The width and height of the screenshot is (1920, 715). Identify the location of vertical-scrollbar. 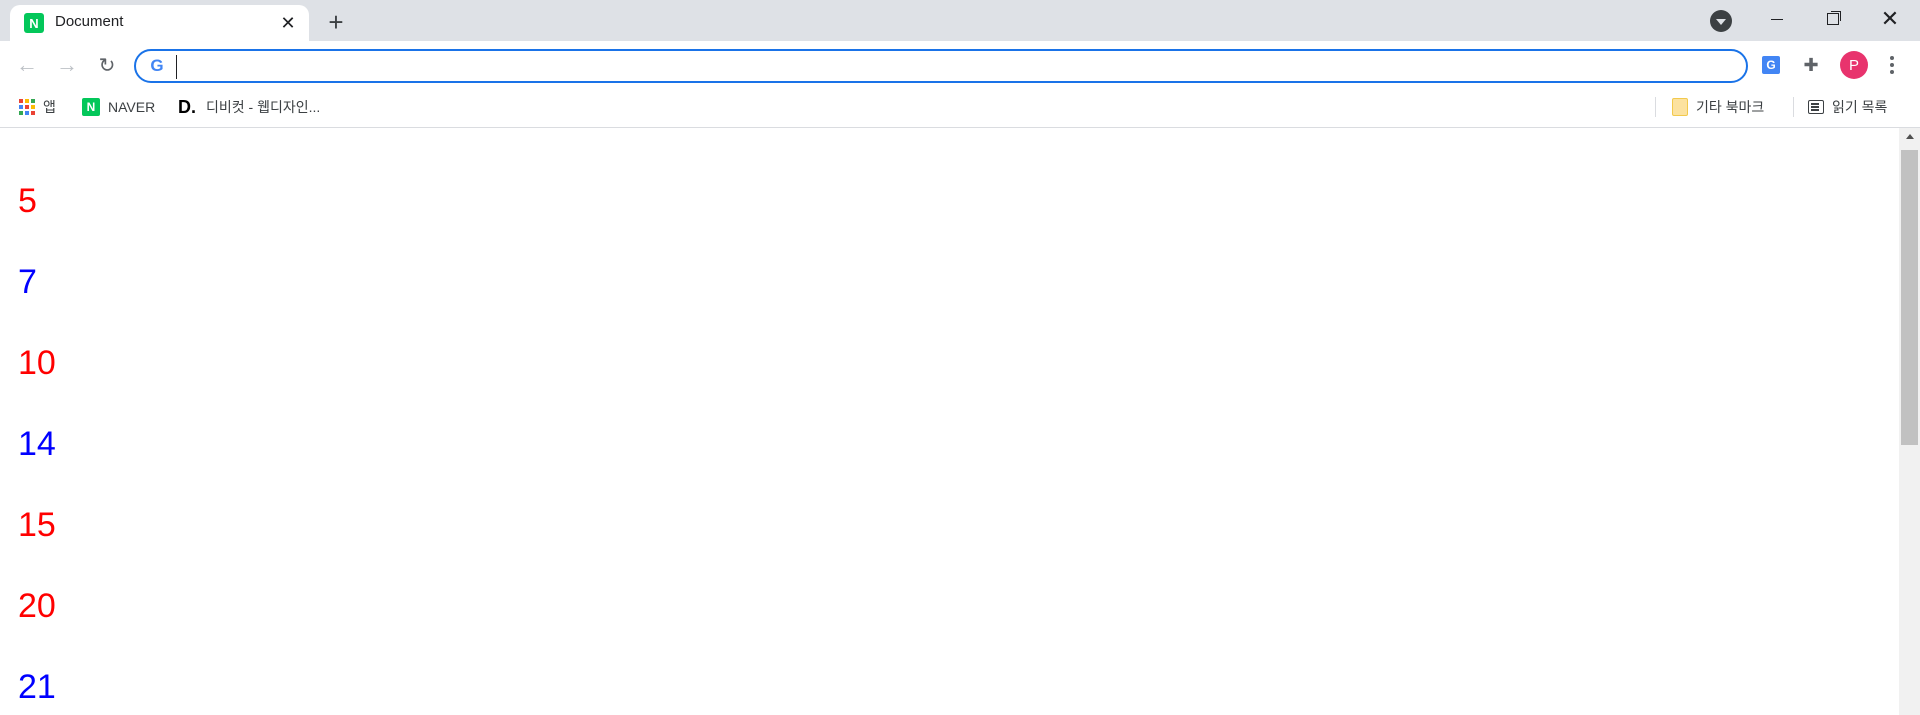
(1909, 421).